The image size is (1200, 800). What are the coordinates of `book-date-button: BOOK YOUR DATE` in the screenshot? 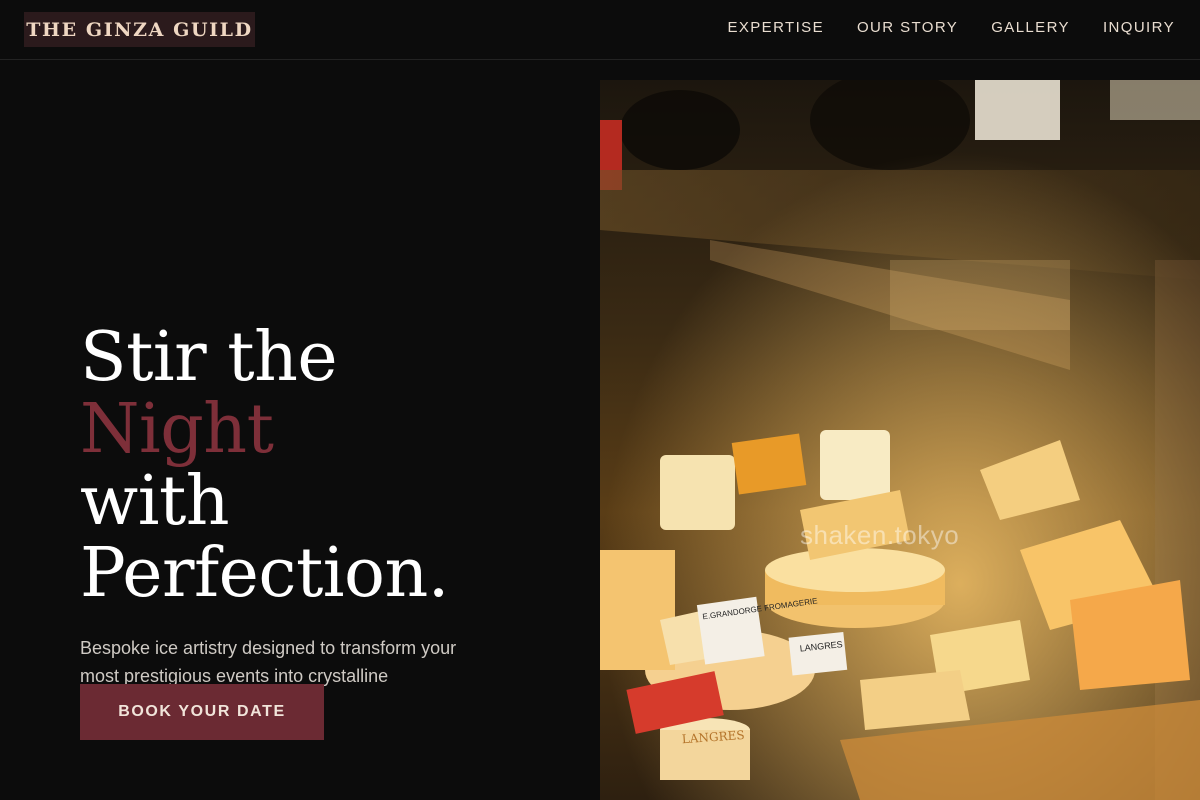 It's located at (202, 712).